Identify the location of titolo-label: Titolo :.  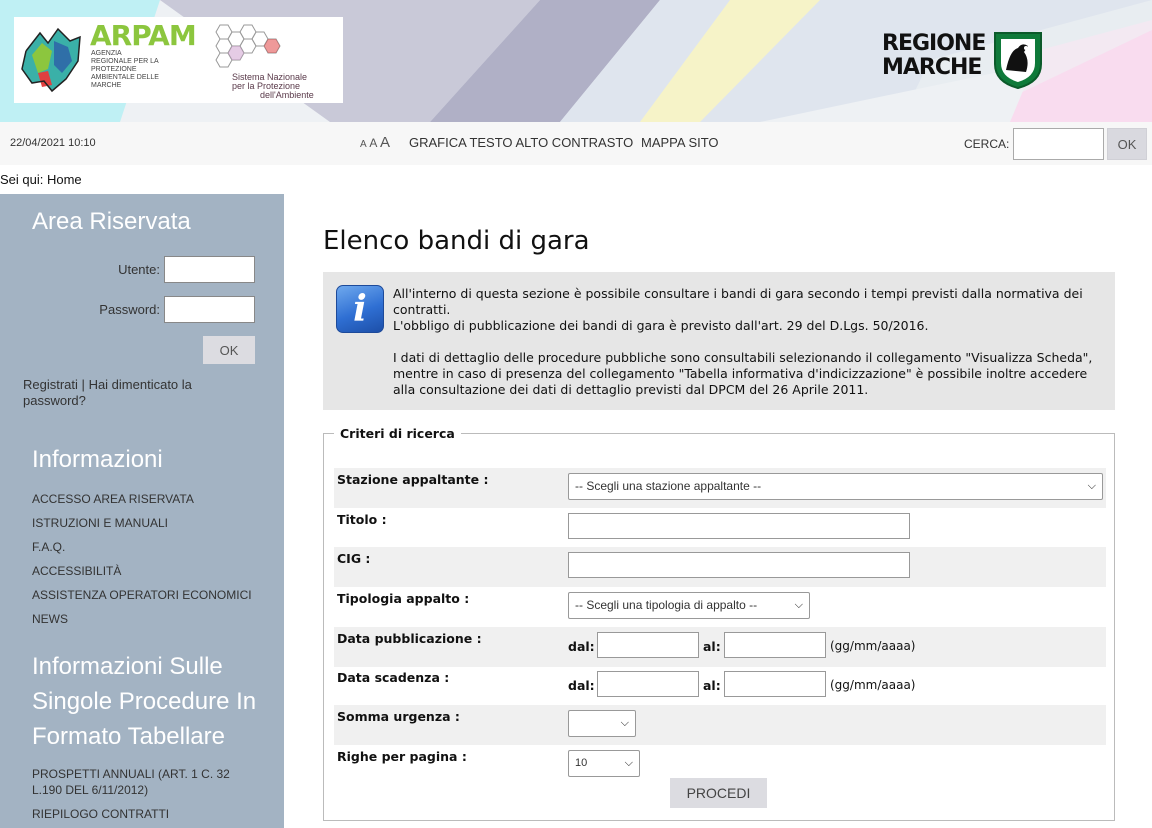
(362, 519).